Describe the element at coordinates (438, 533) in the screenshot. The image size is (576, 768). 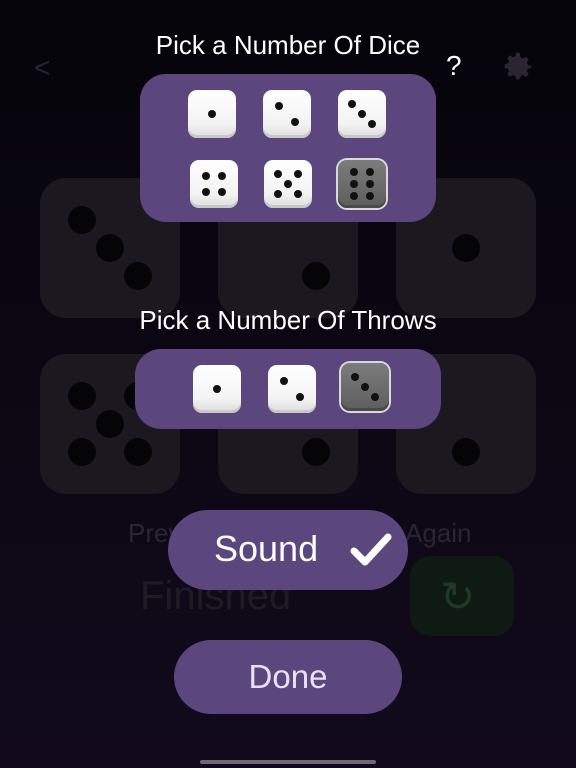
I see `again-label: Again` at that location.